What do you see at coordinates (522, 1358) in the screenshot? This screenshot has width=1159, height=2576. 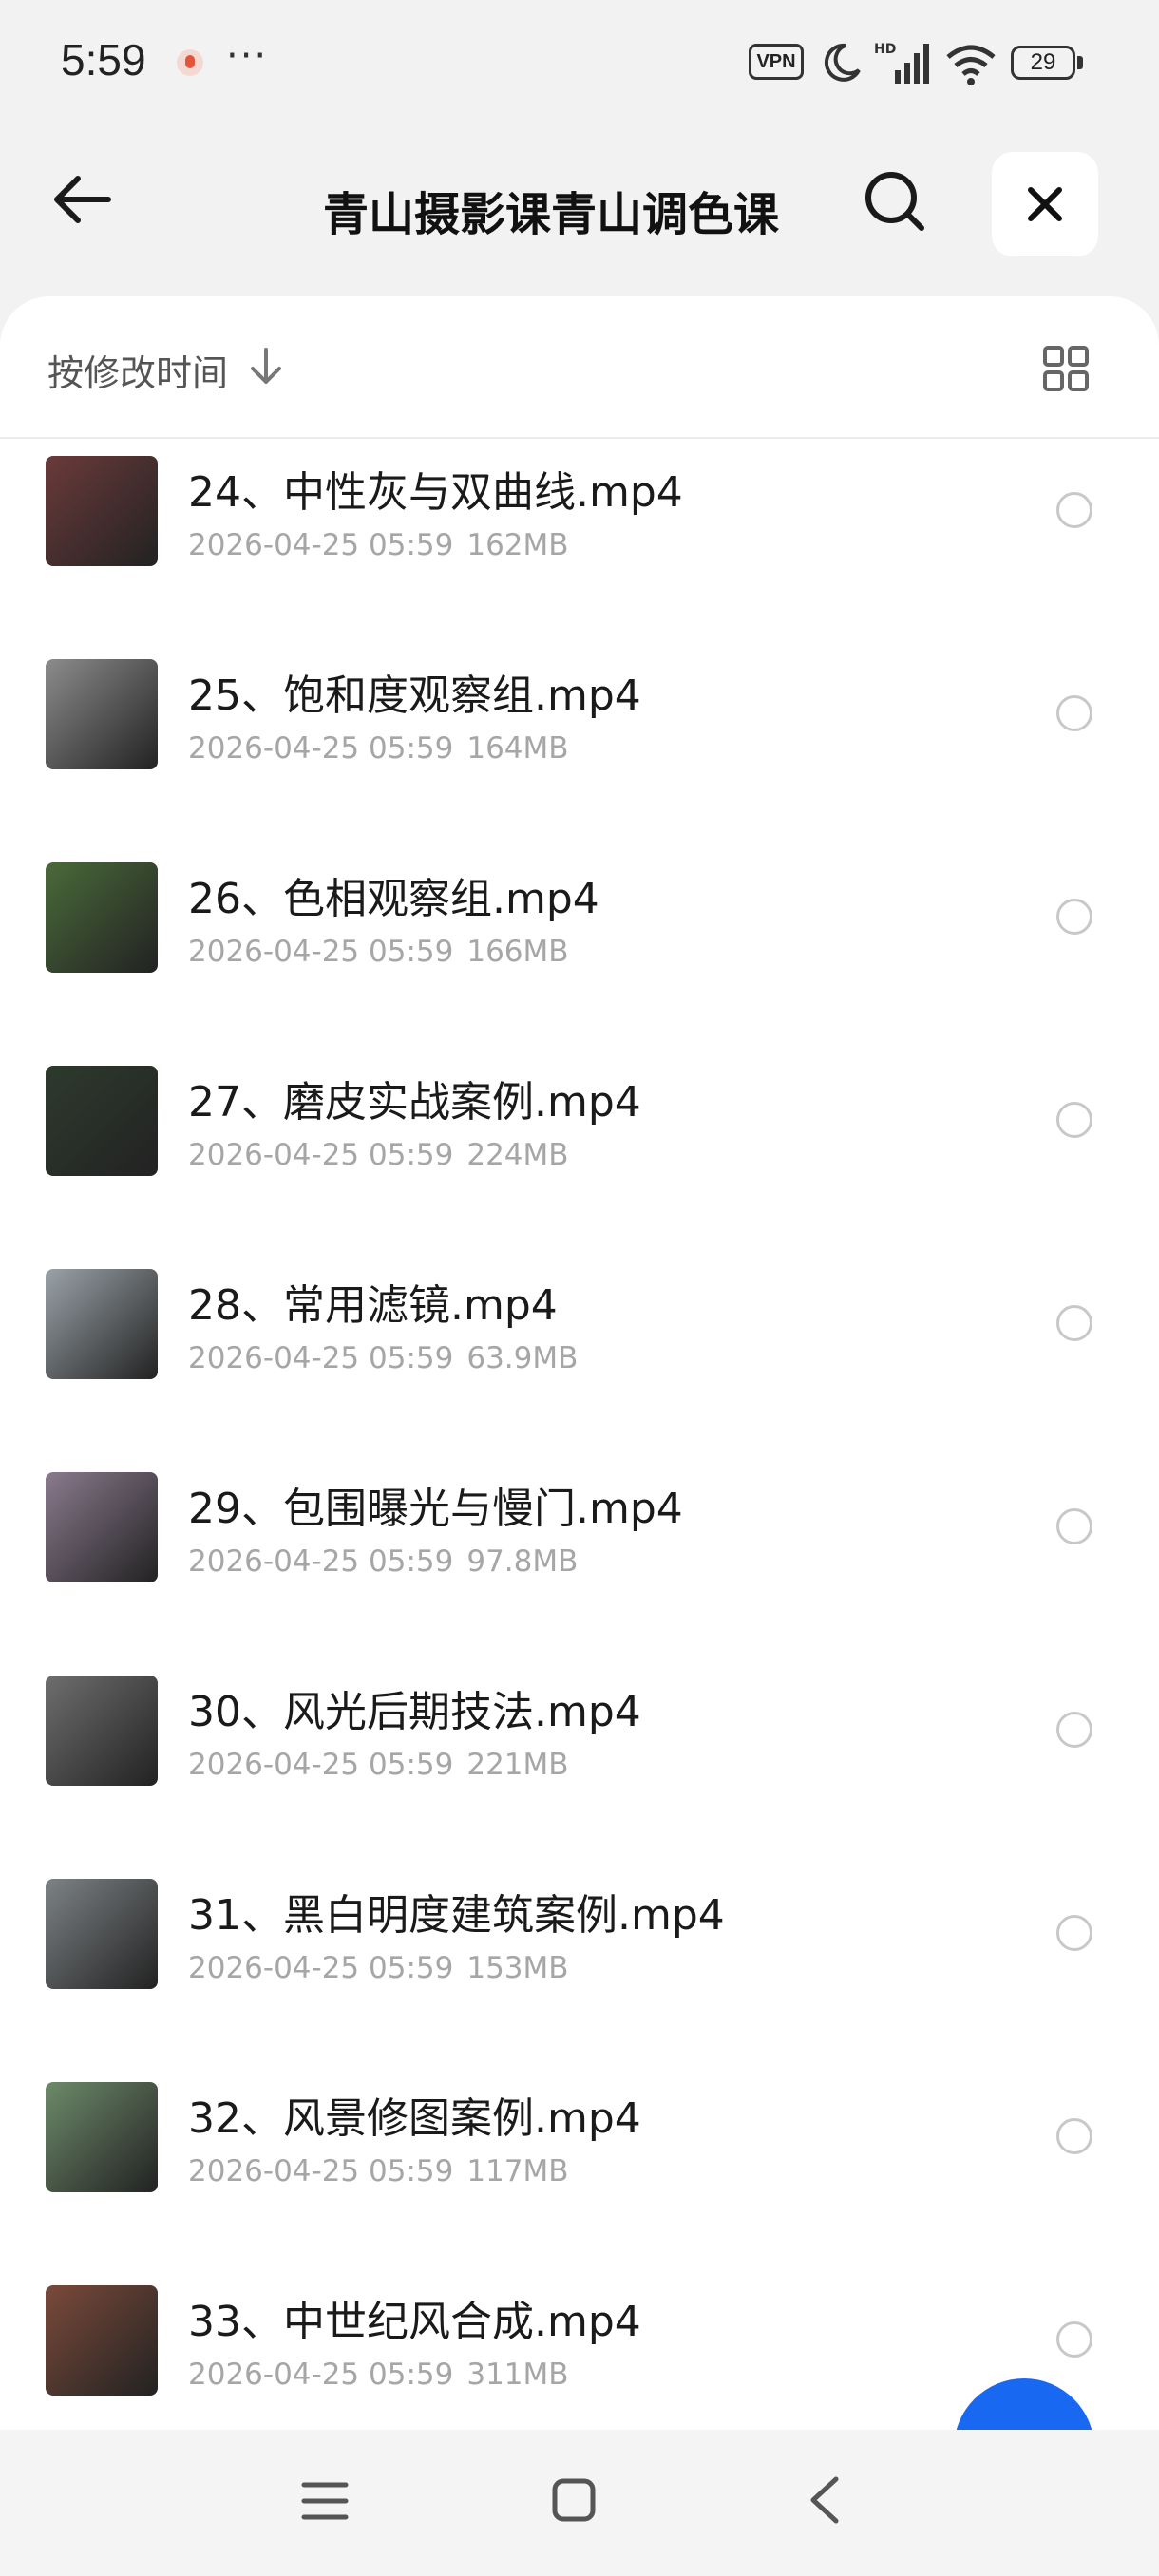 I see `file-size: 63.9MB` at bounding box center [522, 1358].